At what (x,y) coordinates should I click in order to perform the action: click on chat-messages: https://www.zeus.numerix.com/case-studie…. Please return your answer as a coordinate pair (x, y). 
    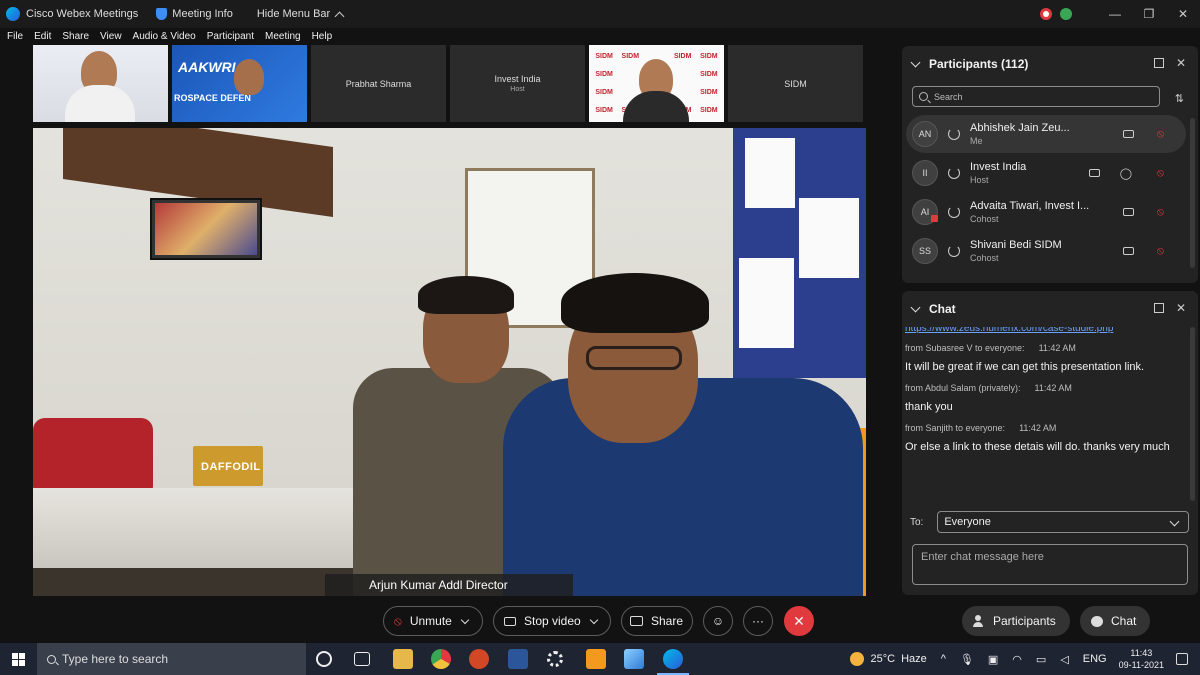
    Looking at the image, I should click on (1044, 414).